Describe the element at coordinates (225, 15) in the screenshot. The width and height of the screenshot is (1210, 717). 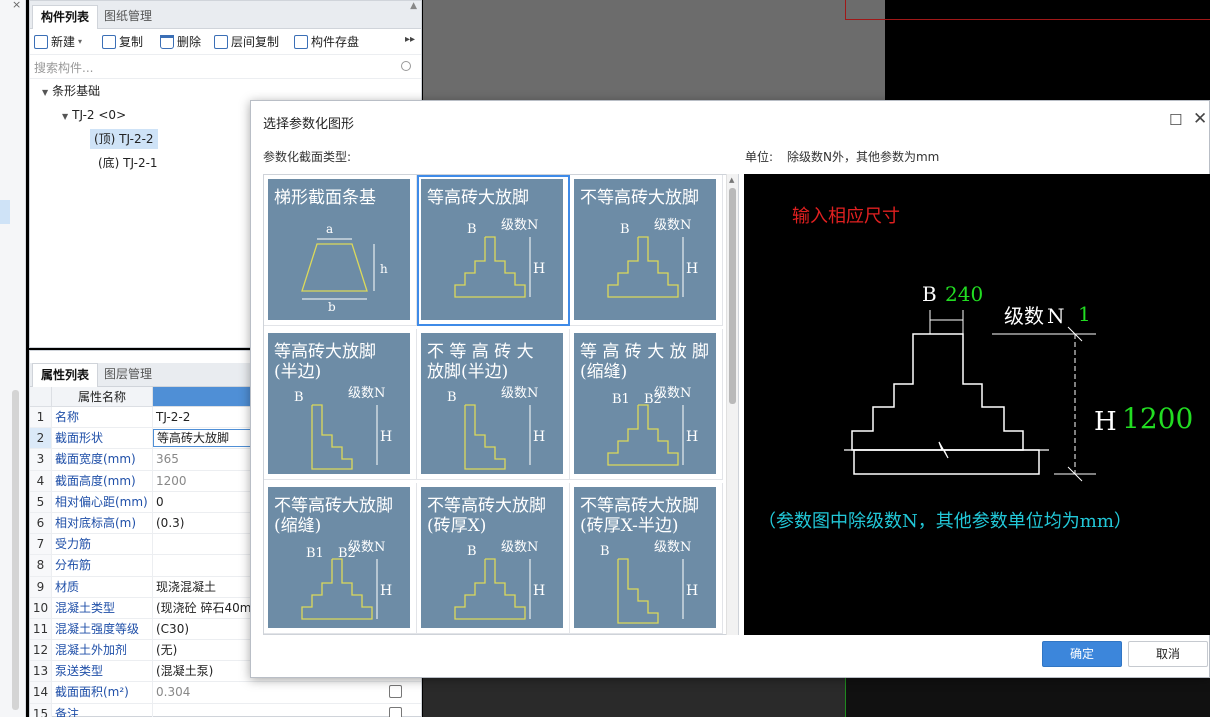
I see `component-tabs: 构件列表 图纸管理 ▲` at that location.